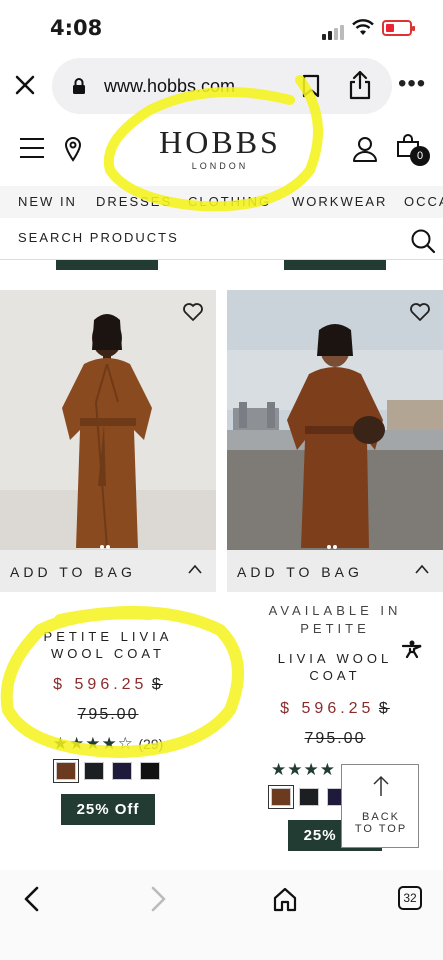  What do you see at coordinates (220, 142) in the screenshot?
I see `logo-wordmark: HOBBS` at bounding box center [220, 142].